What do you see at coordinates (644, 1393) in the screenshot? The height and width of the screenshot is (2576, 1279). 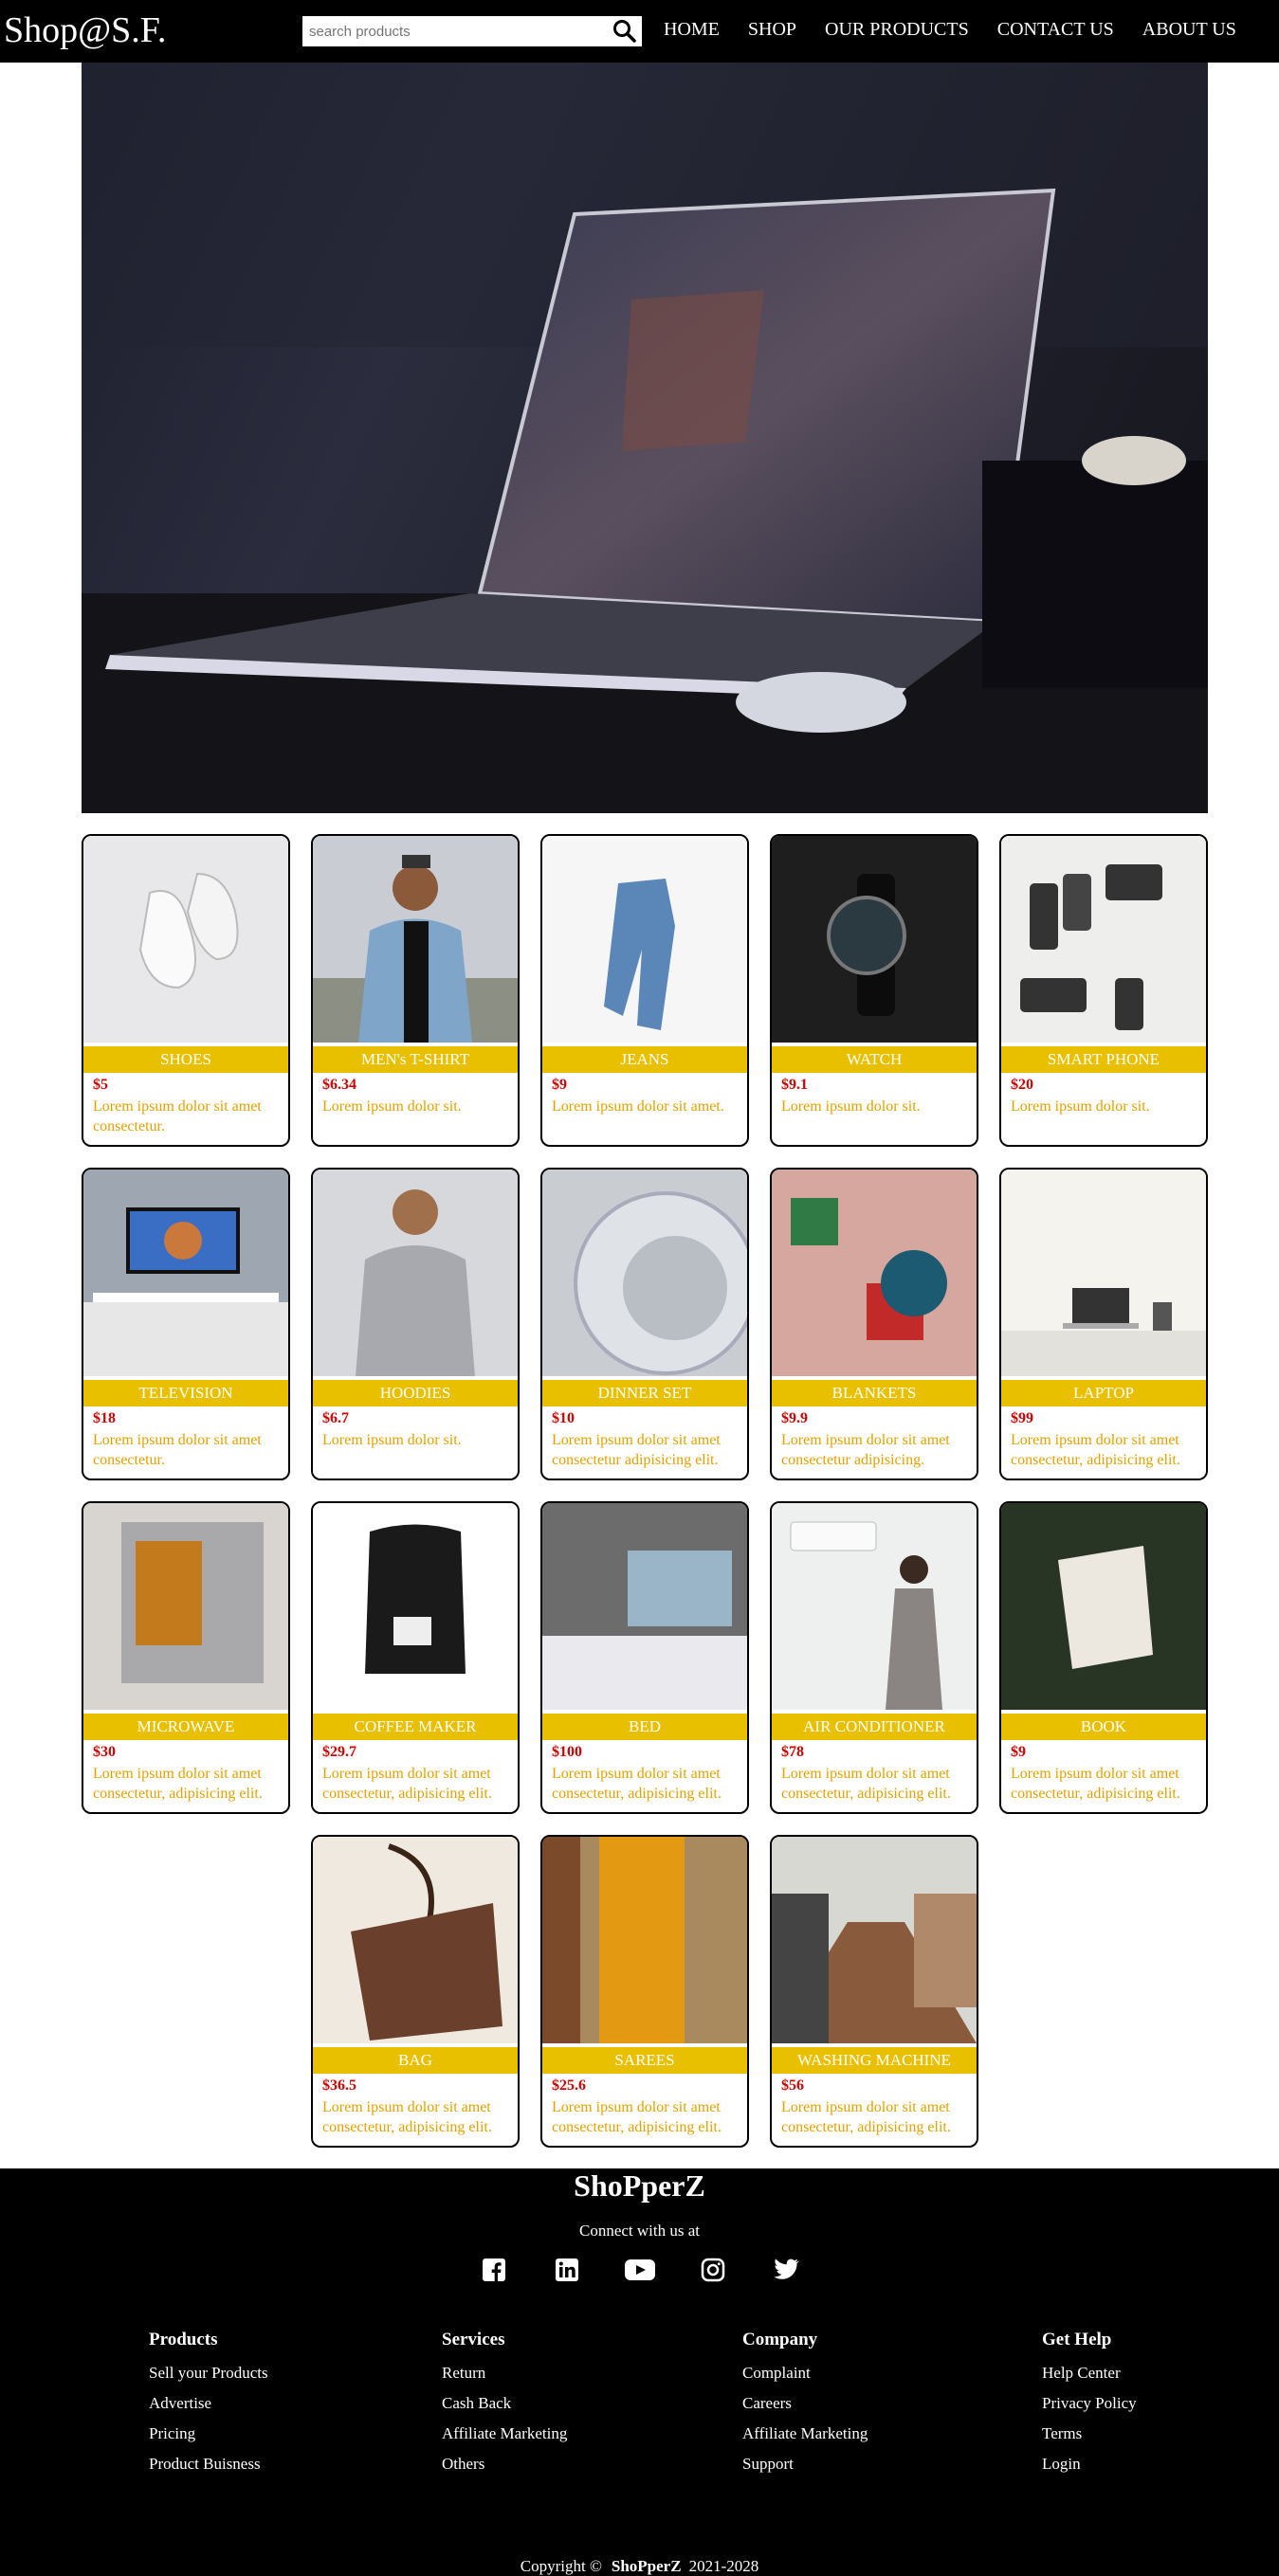 I see `product-name: DINNER SET` at bounding box center [644, 1393].